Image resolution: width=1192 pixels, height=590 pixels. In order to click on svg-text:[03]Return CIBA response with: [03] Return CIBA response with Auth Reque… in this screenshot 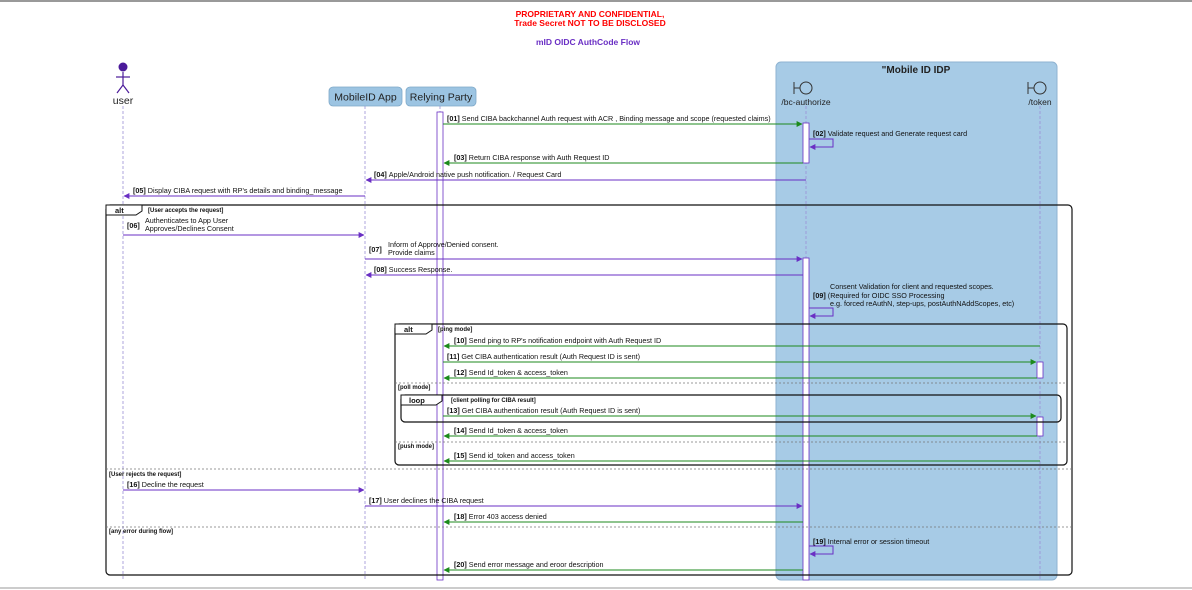, I will do `click(531, 157)`.